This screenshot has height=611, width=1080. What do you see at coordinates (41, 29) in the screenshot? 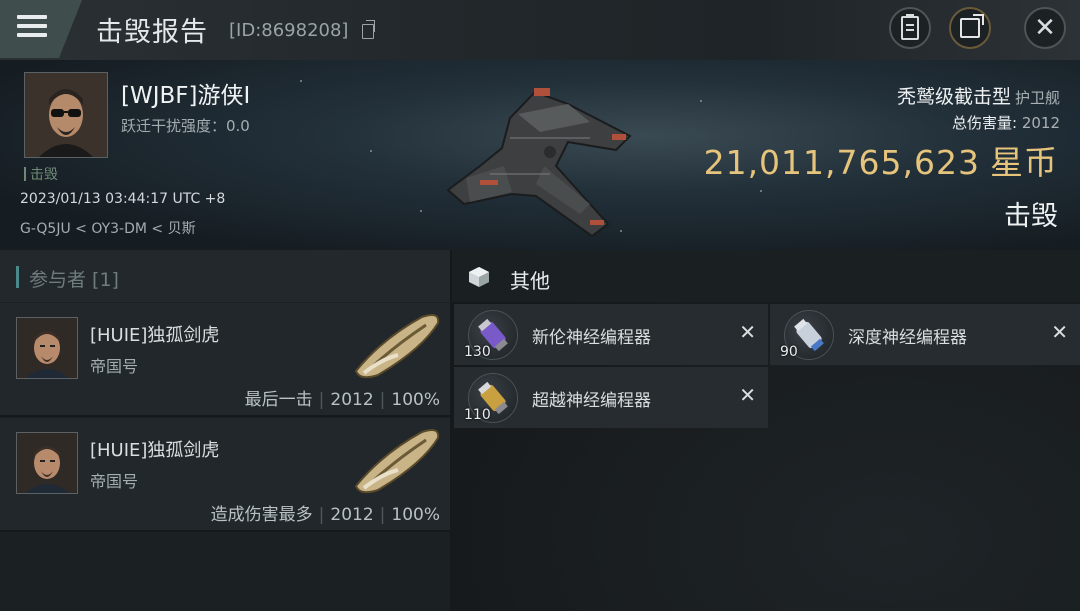
I see `menu-button` at bounding box center [41, 29].